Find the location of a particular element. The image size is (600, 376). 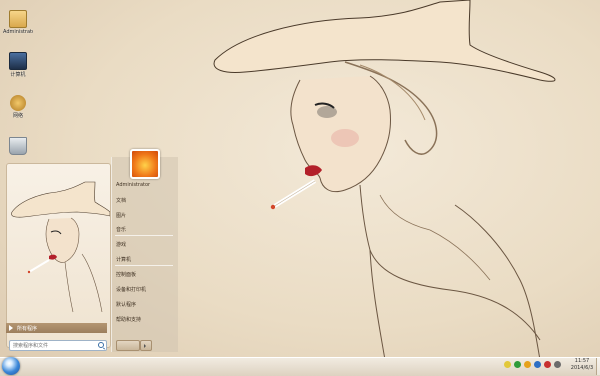

start-item-games: 游戏 is located at coordinates (121, 244).